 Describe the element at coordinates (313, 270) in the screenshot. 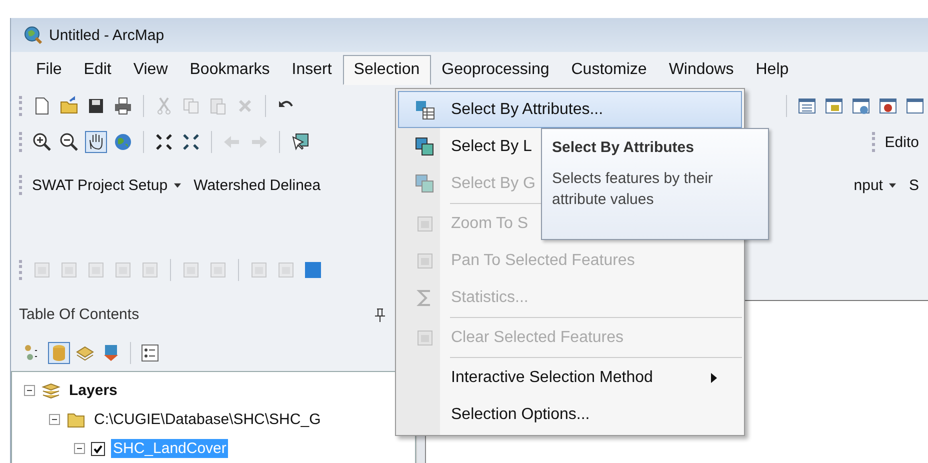

I see `square-icon` at that location.